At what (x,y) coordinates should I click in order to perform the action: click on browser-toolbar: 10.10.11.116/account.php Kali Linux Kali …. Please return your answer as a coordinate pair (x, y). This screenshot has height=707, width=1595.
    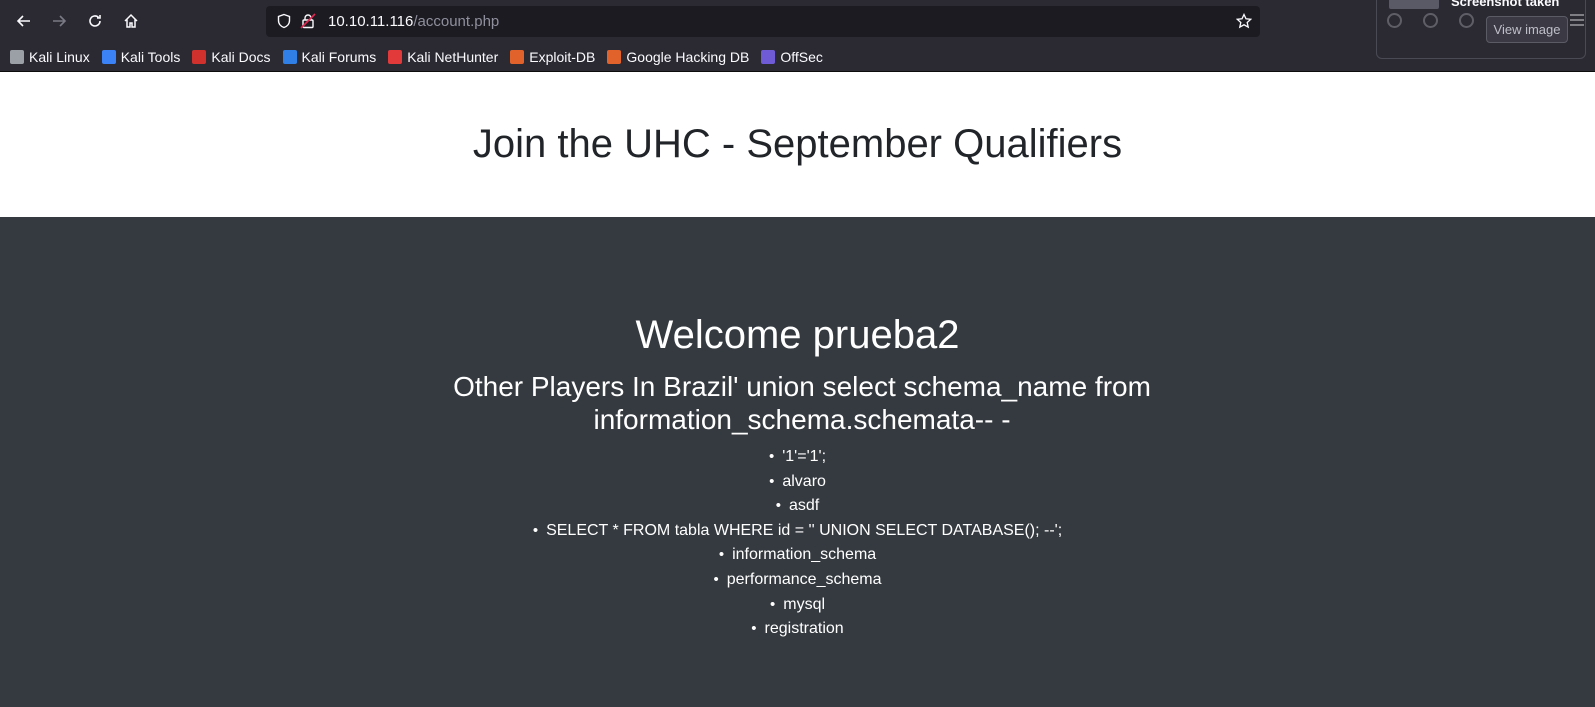
    Looking at the image, I should click on (797, 36).